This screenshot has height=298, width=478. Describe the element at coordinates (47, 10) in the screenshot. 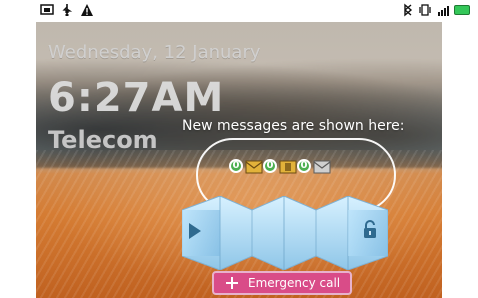

I see `screenshot-icon` at that location.